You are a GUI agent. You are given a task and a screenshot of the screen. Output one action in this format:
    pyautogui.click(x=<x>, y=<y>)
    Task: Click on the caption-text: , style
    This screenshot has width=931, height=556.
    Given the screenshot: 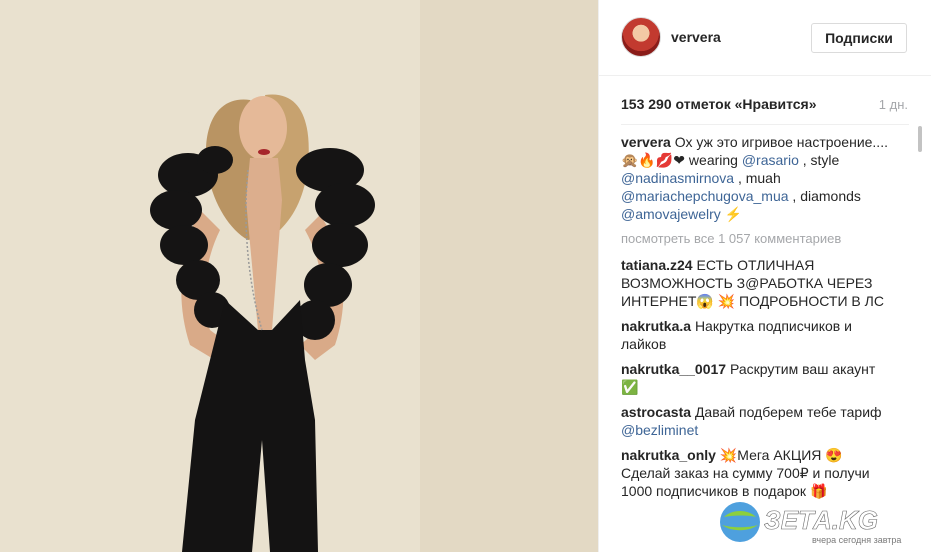 What is the action you would take?
    pyautogui.click(x=821, y=160)
    